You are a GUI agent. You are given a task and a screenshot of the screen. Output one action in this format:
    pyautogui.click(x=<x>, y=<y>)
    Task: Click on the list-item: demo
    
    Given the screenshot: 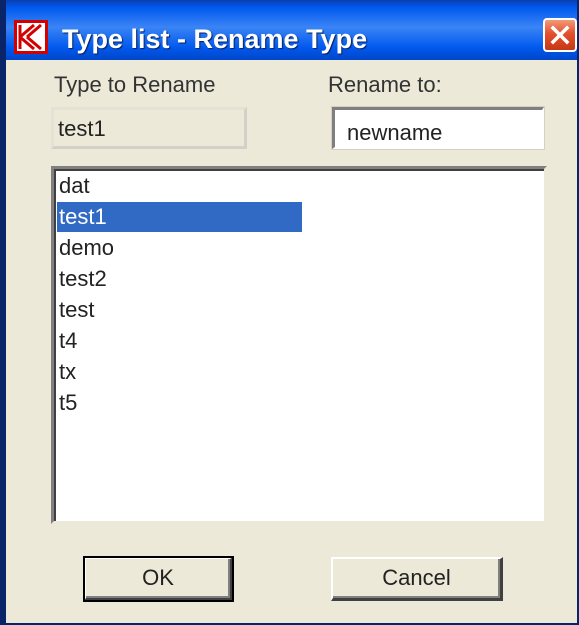 What is the action you would take?
    pyautogui.click(x=86, y=248)
    